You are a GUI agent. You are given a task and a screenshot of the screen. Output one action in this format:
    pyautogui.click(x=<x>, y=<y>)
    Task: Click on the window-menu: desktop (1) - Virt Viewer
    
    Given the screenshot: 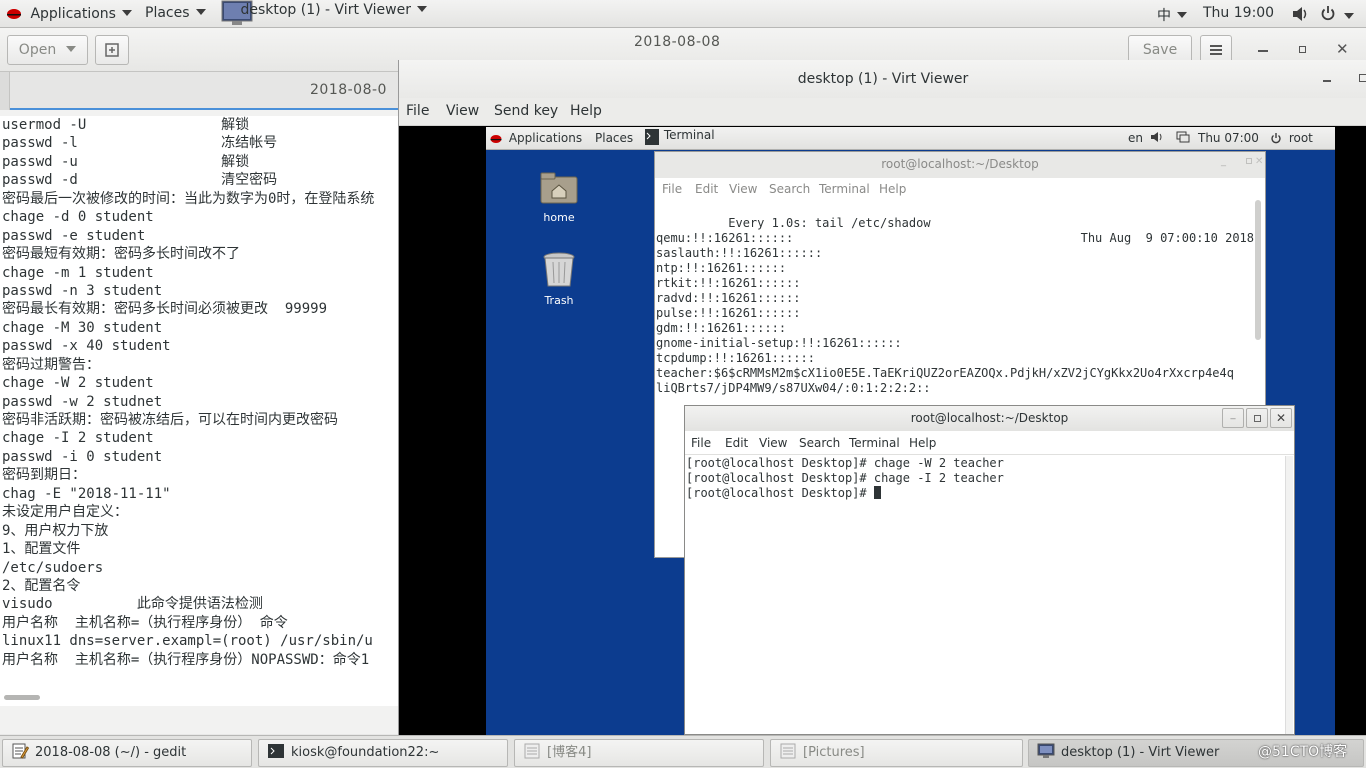 What is the action you would take?
    pyautogui.click(x=323, y=13)
    